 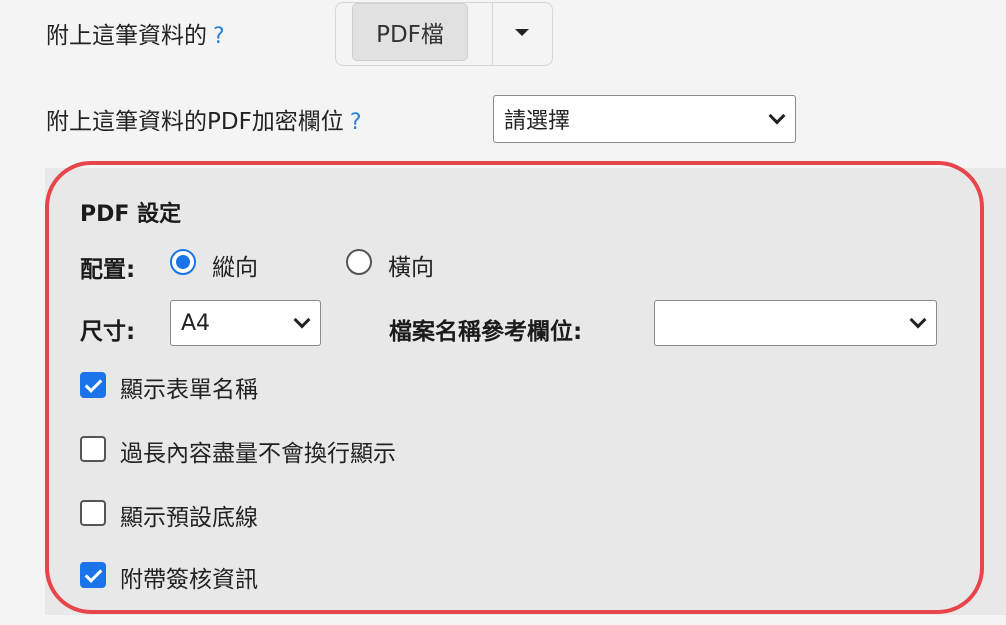 I want to click on show-form-name-checkbox, so click(x=93, y=385).